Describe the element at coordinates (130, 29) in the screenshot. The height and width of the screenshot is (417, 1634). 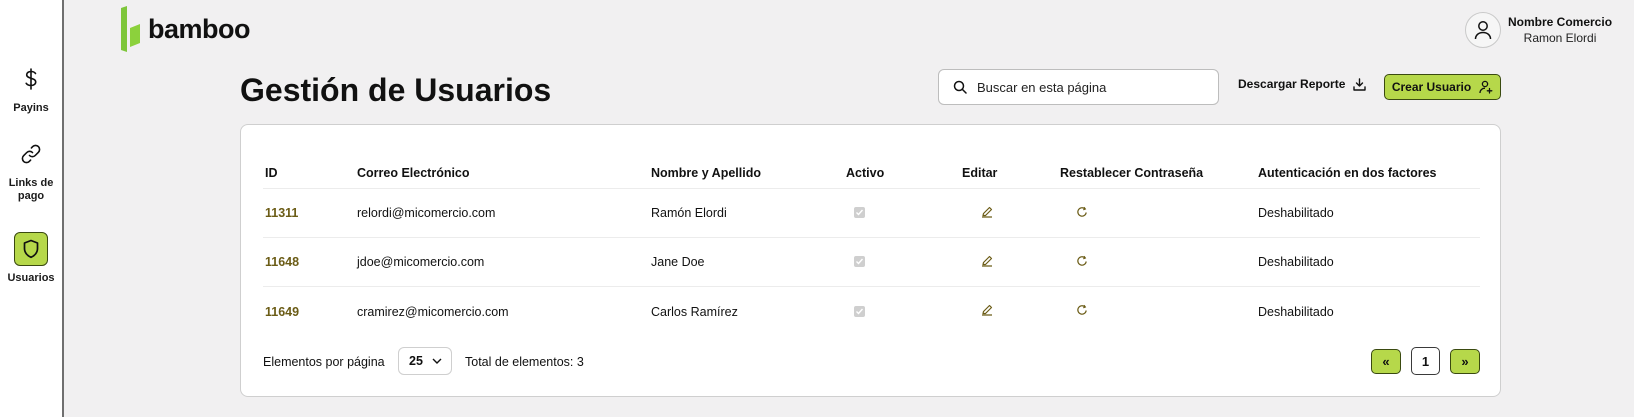
I see `bamboo-logo-icon` at that location.